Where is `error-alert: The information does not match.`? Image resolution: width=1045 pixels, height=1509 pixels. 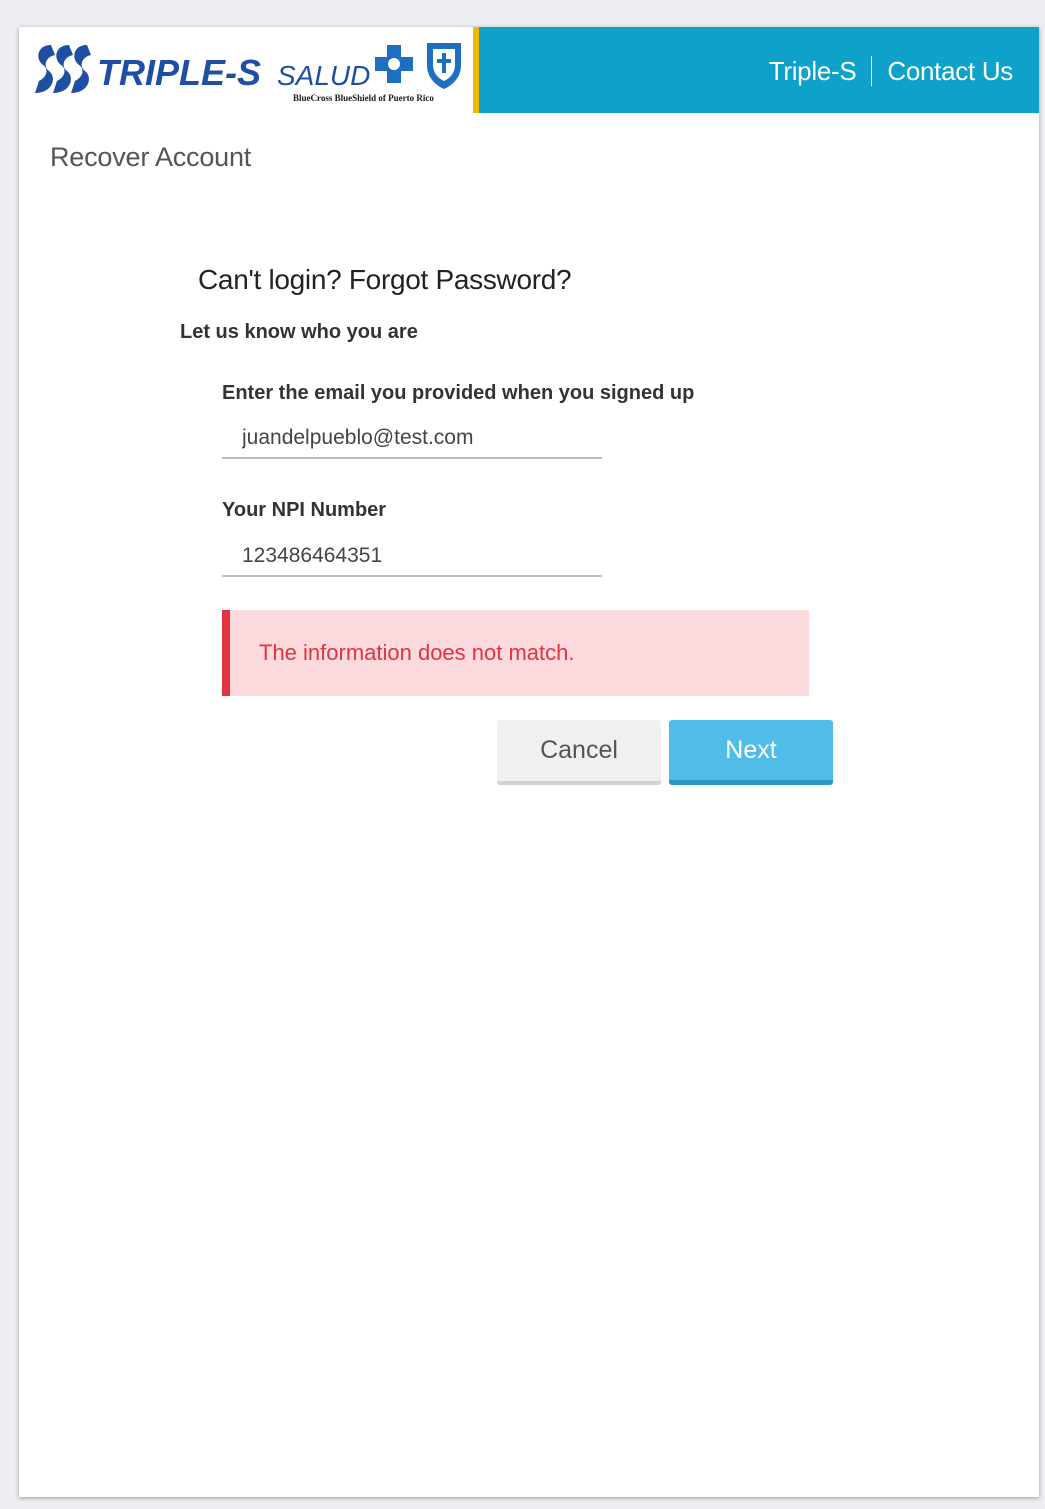
error-alert: The information does not match. is located at coordinates (515, 653).